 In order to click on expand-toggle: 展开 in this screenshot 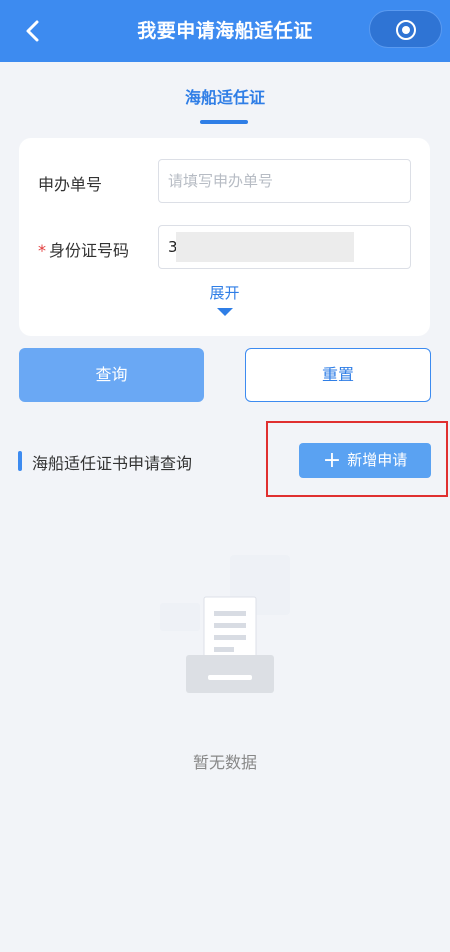, I will do `click(224, 292)`.